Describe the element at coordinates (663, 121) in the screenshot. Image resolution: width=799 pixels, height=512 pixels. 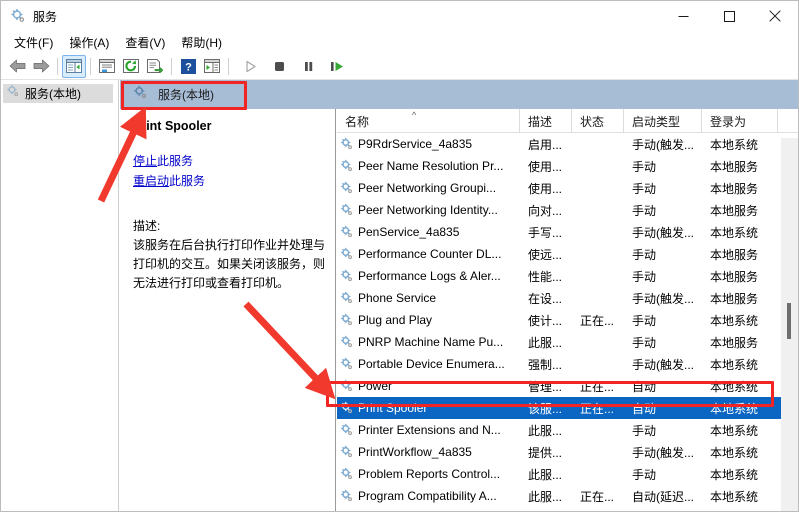
I see `column-header-startup-type: 启动类型` at that location.